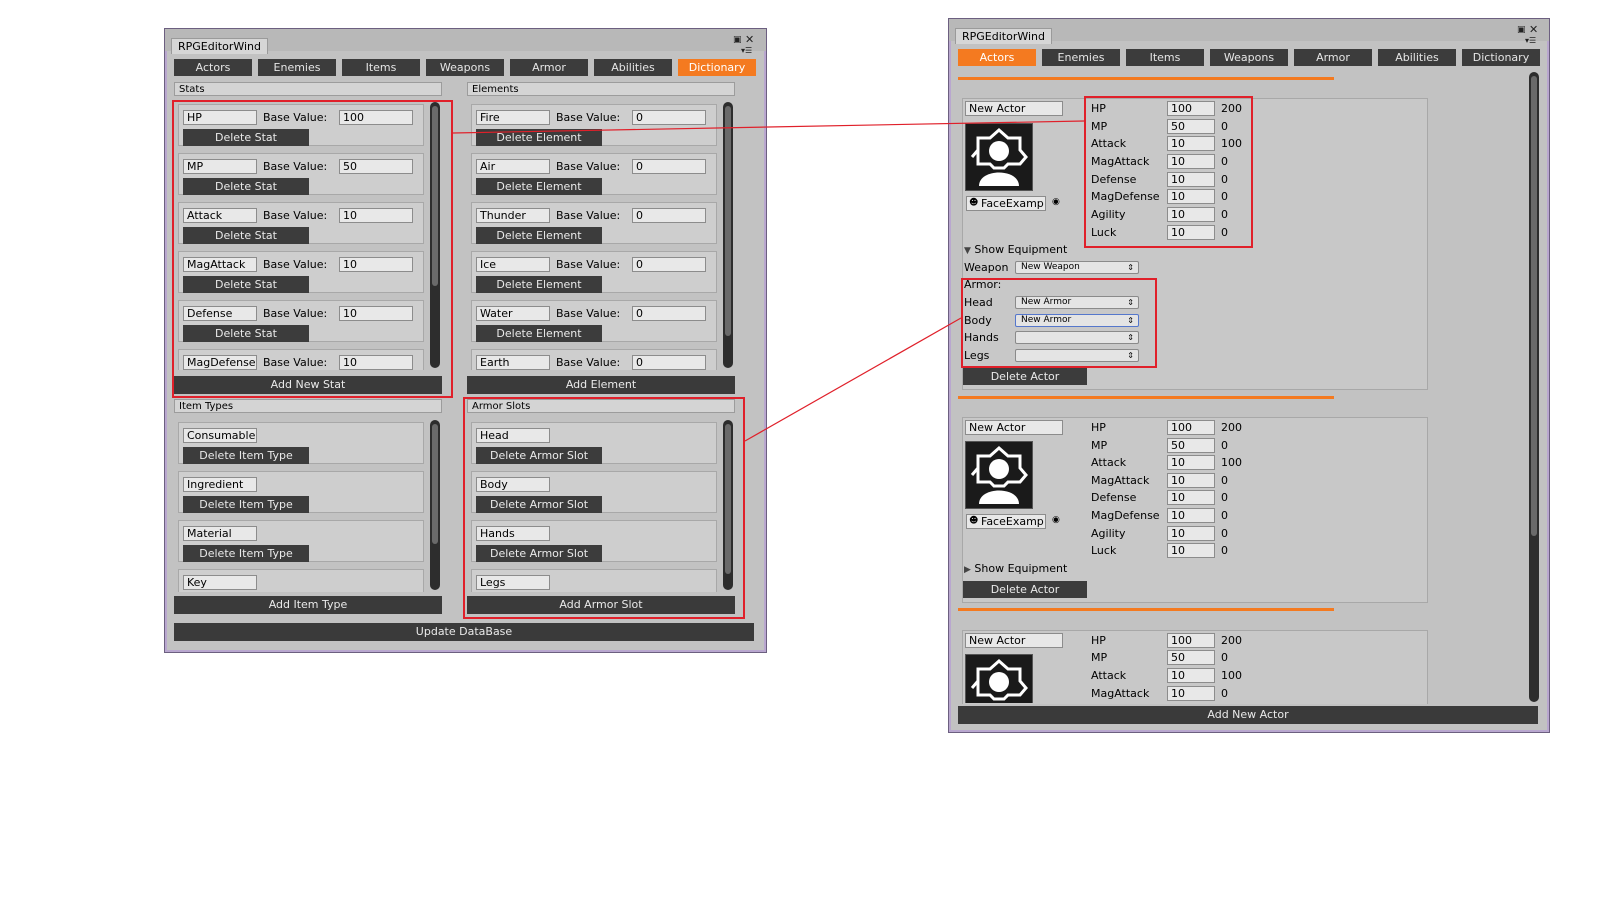  What do you see at coordinates (308, 605) in the screenshot?
I see `add-item-type-button: Add Item Type` at bounding box center [308, 605].